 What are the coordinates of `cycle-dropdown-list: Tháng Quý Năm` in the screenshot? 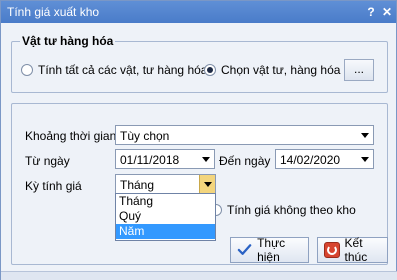 It's located at (165, 217).